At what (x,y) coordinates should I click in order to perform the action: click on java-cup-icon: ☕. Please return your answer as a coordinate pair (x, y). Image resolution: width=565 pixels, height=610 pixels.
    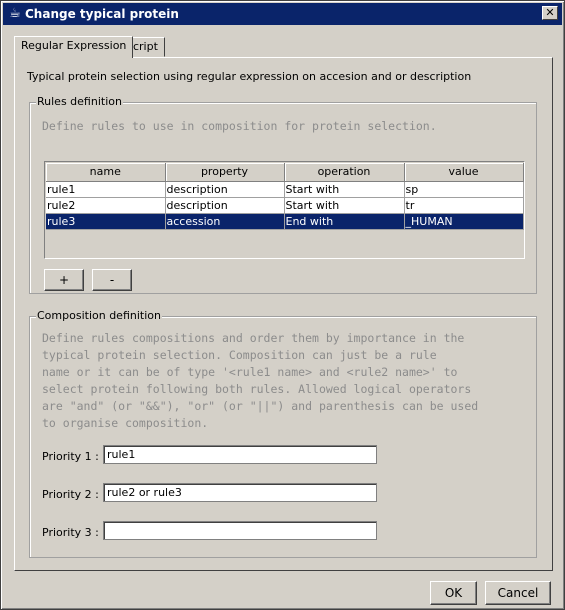
    Looking at the image, I should click on (15, 13).